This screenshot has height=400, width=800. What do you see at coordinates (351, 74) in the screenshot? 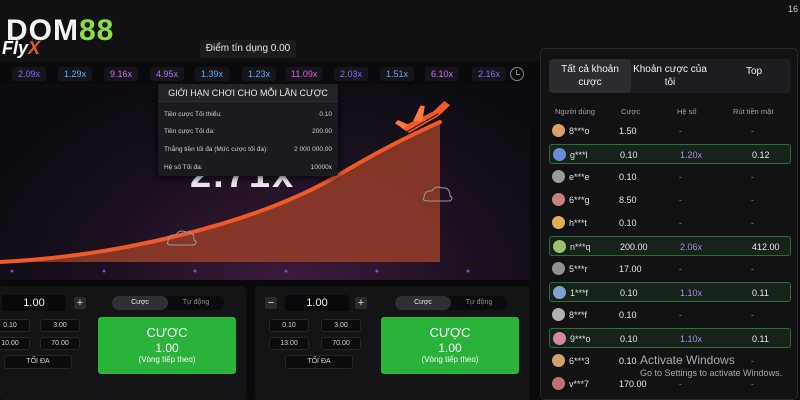
I see `history-chip: 2.03x` at bounding box center [351, 74].